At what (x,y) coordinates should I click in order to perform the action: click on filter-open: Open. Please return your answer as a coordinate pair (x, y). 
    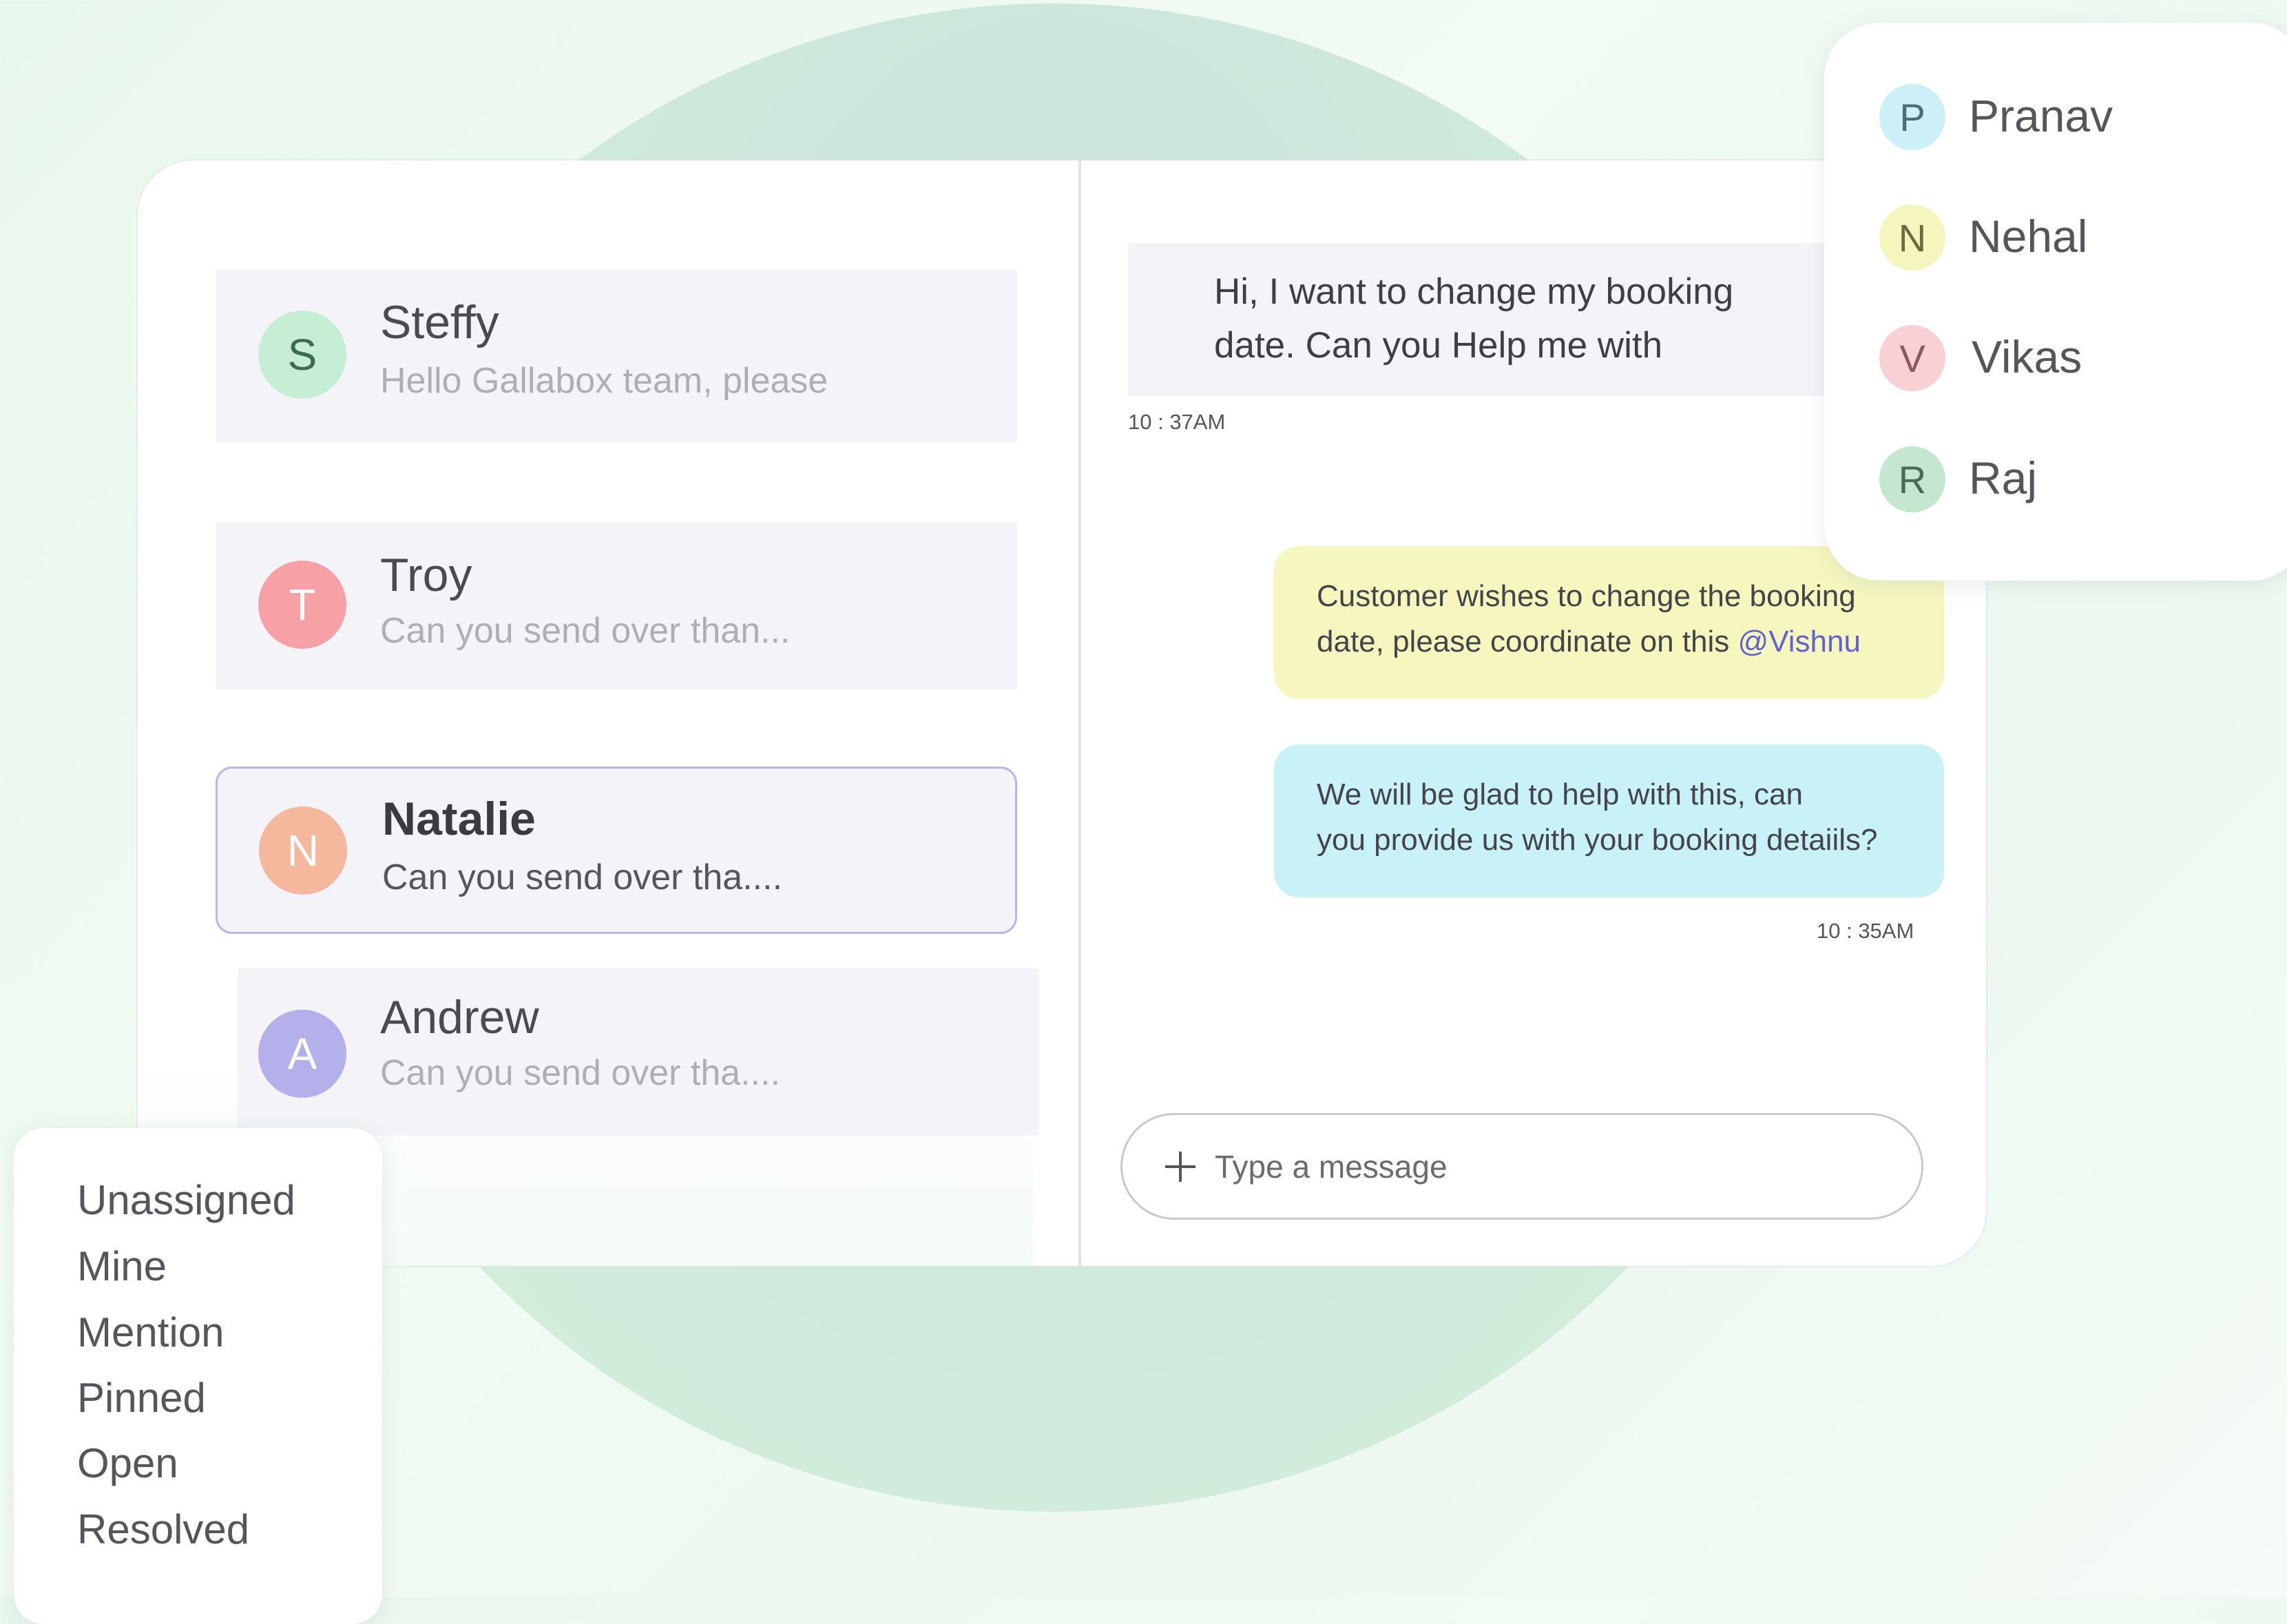
    Looking at the image, I should click on (127, 1463).